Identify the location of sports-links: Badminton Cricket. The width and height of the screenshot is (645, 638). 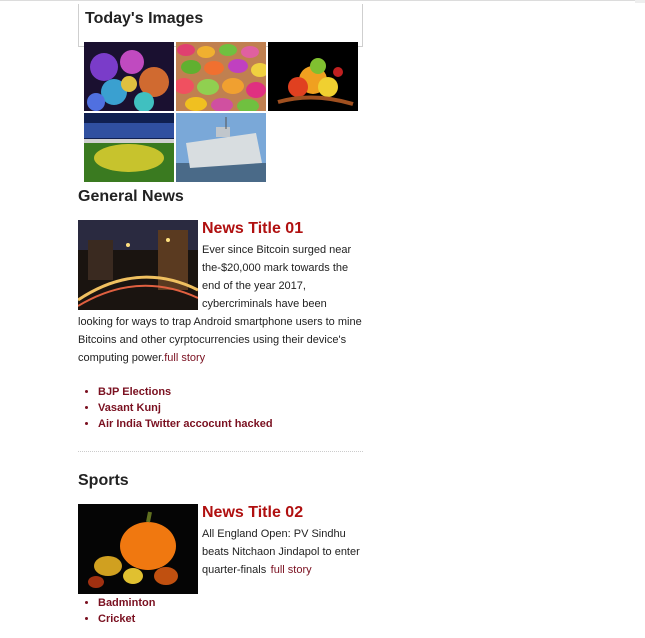
(116, 611).